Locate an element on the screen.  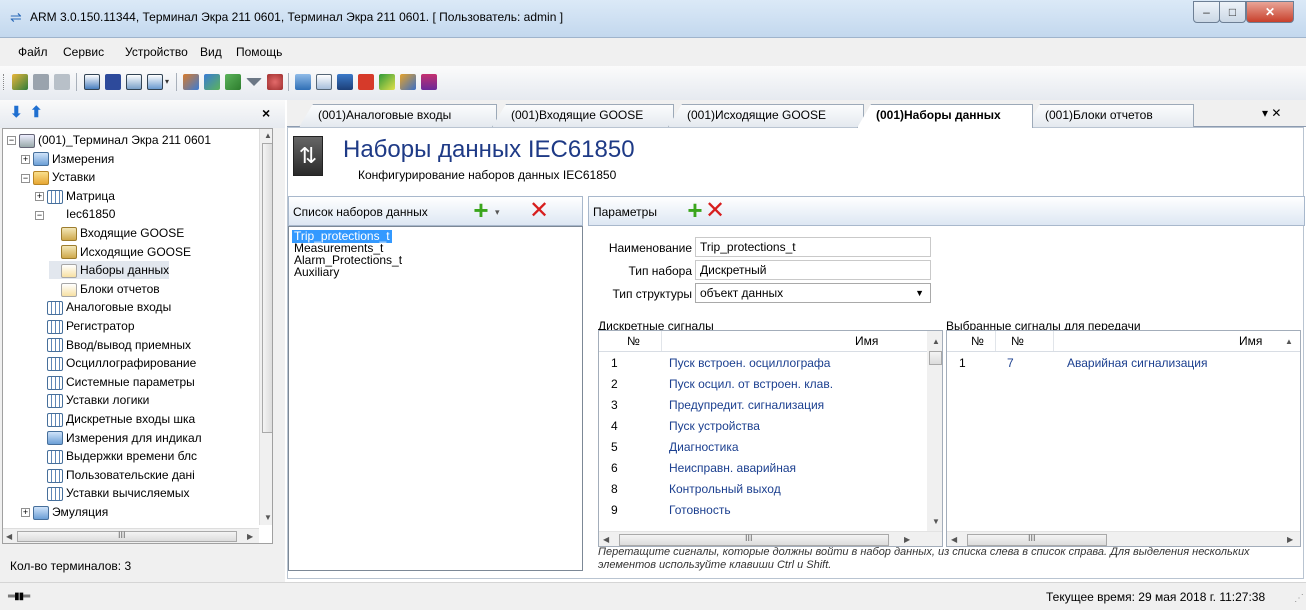
column-index-header: № is located at coordinates (977, 341).